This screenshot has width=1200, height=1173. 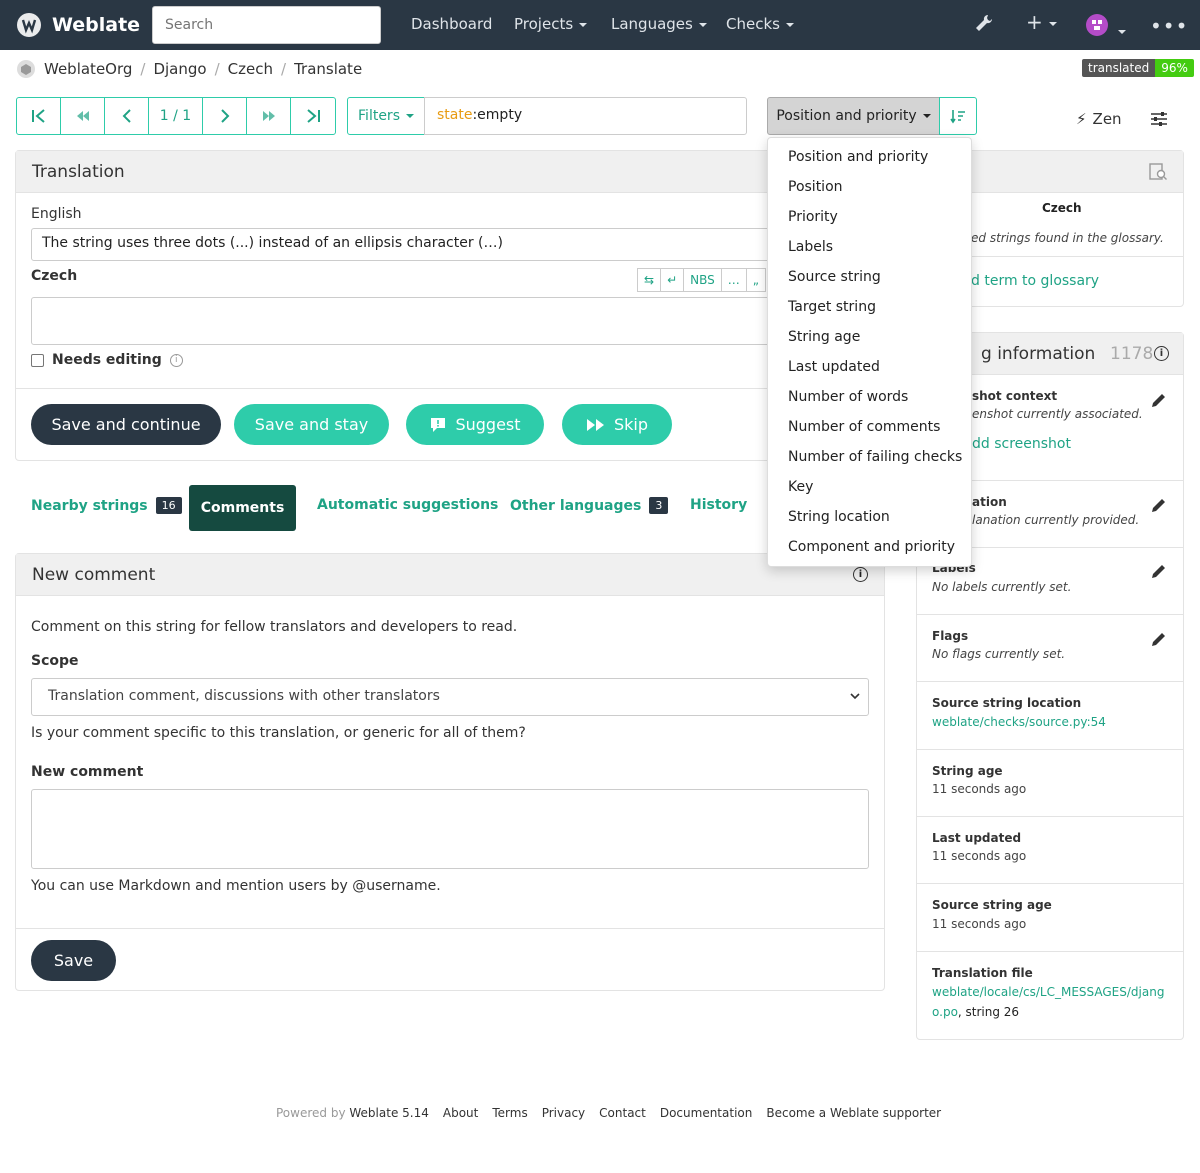 I want to click on file-link-continued: o.po, so click(x=945, y=1012).